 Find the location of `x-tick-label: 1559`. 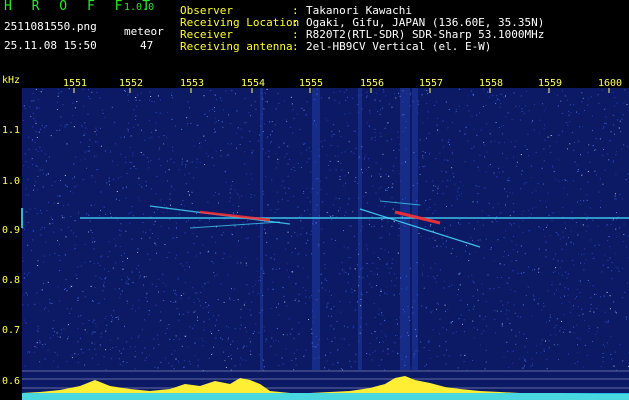

x-tick-label: 1559 is located at coordinates (550, 83).